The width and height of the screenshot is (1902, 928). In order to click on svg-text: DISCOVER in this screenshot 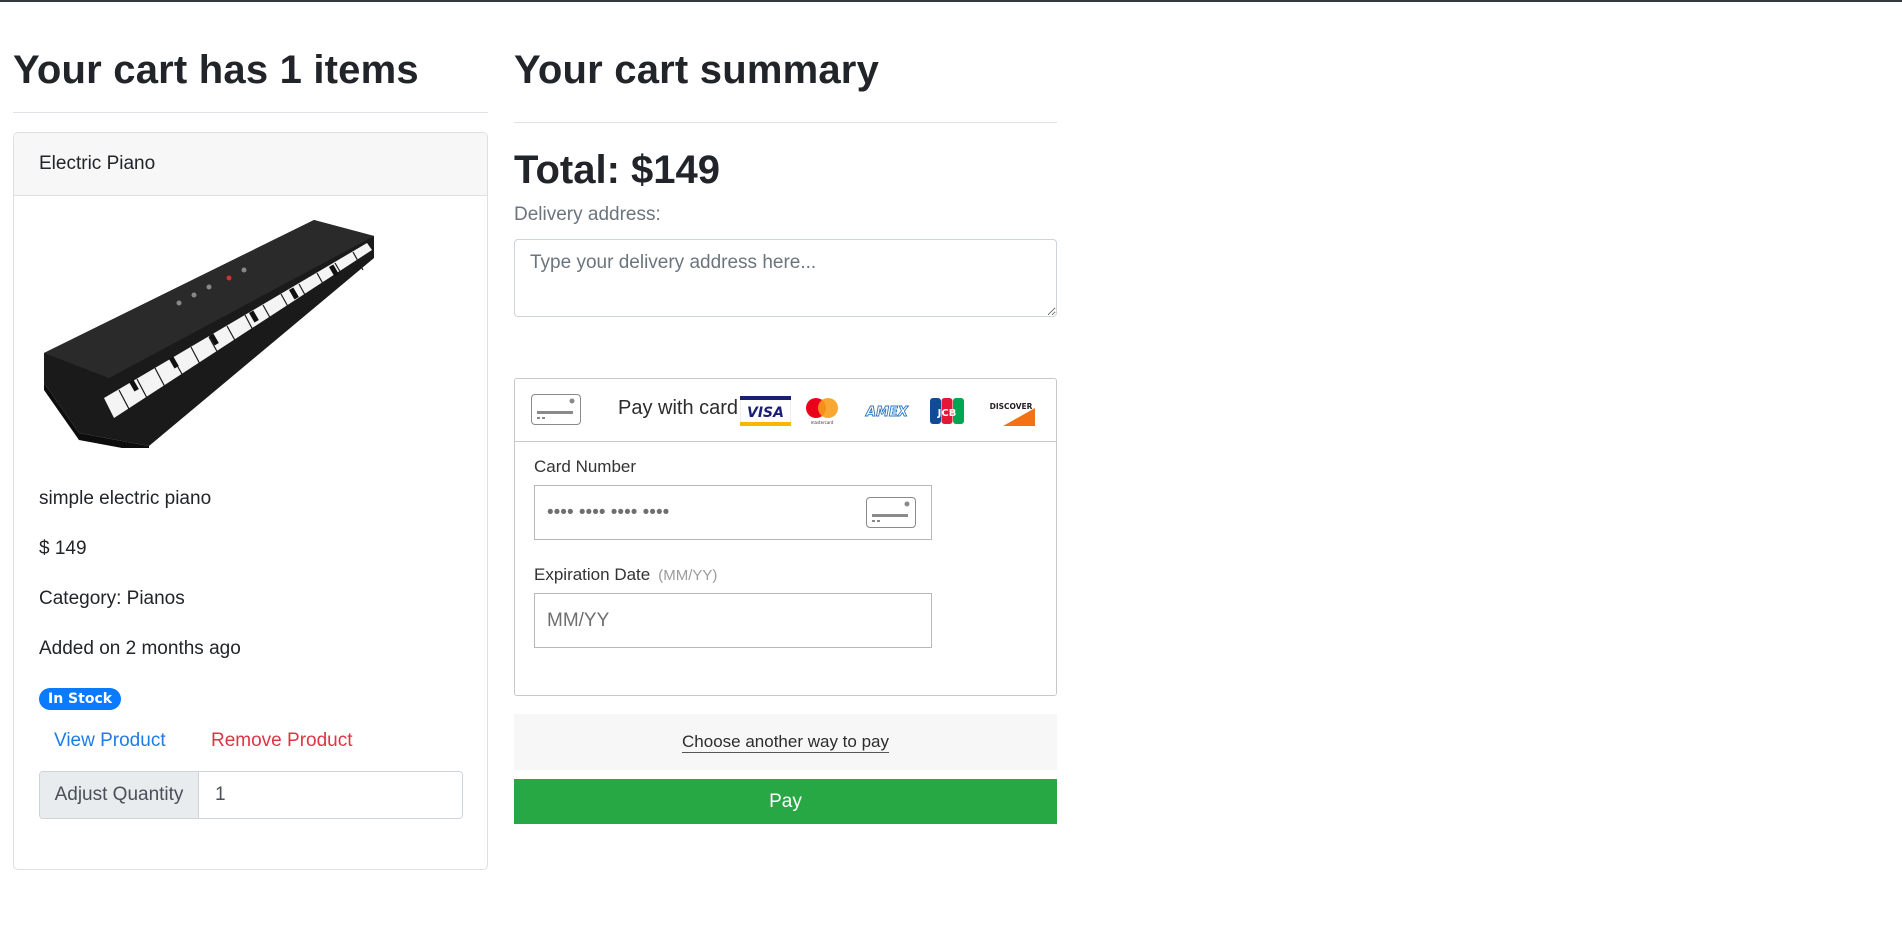, I will do `click(1011, 406)`.